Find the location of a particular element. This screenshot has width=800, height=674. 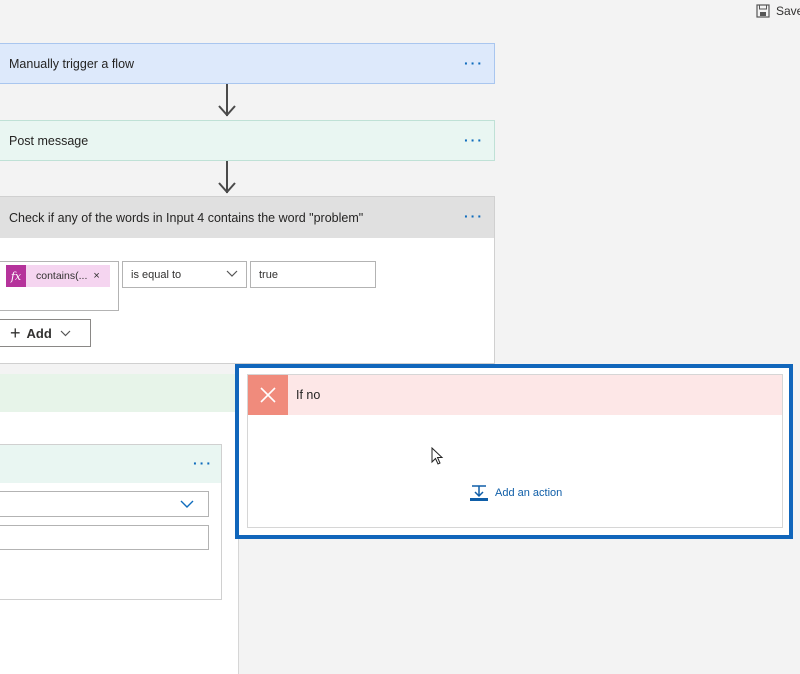

if-yes-branch: ··· is located at coordinates (119, 524).